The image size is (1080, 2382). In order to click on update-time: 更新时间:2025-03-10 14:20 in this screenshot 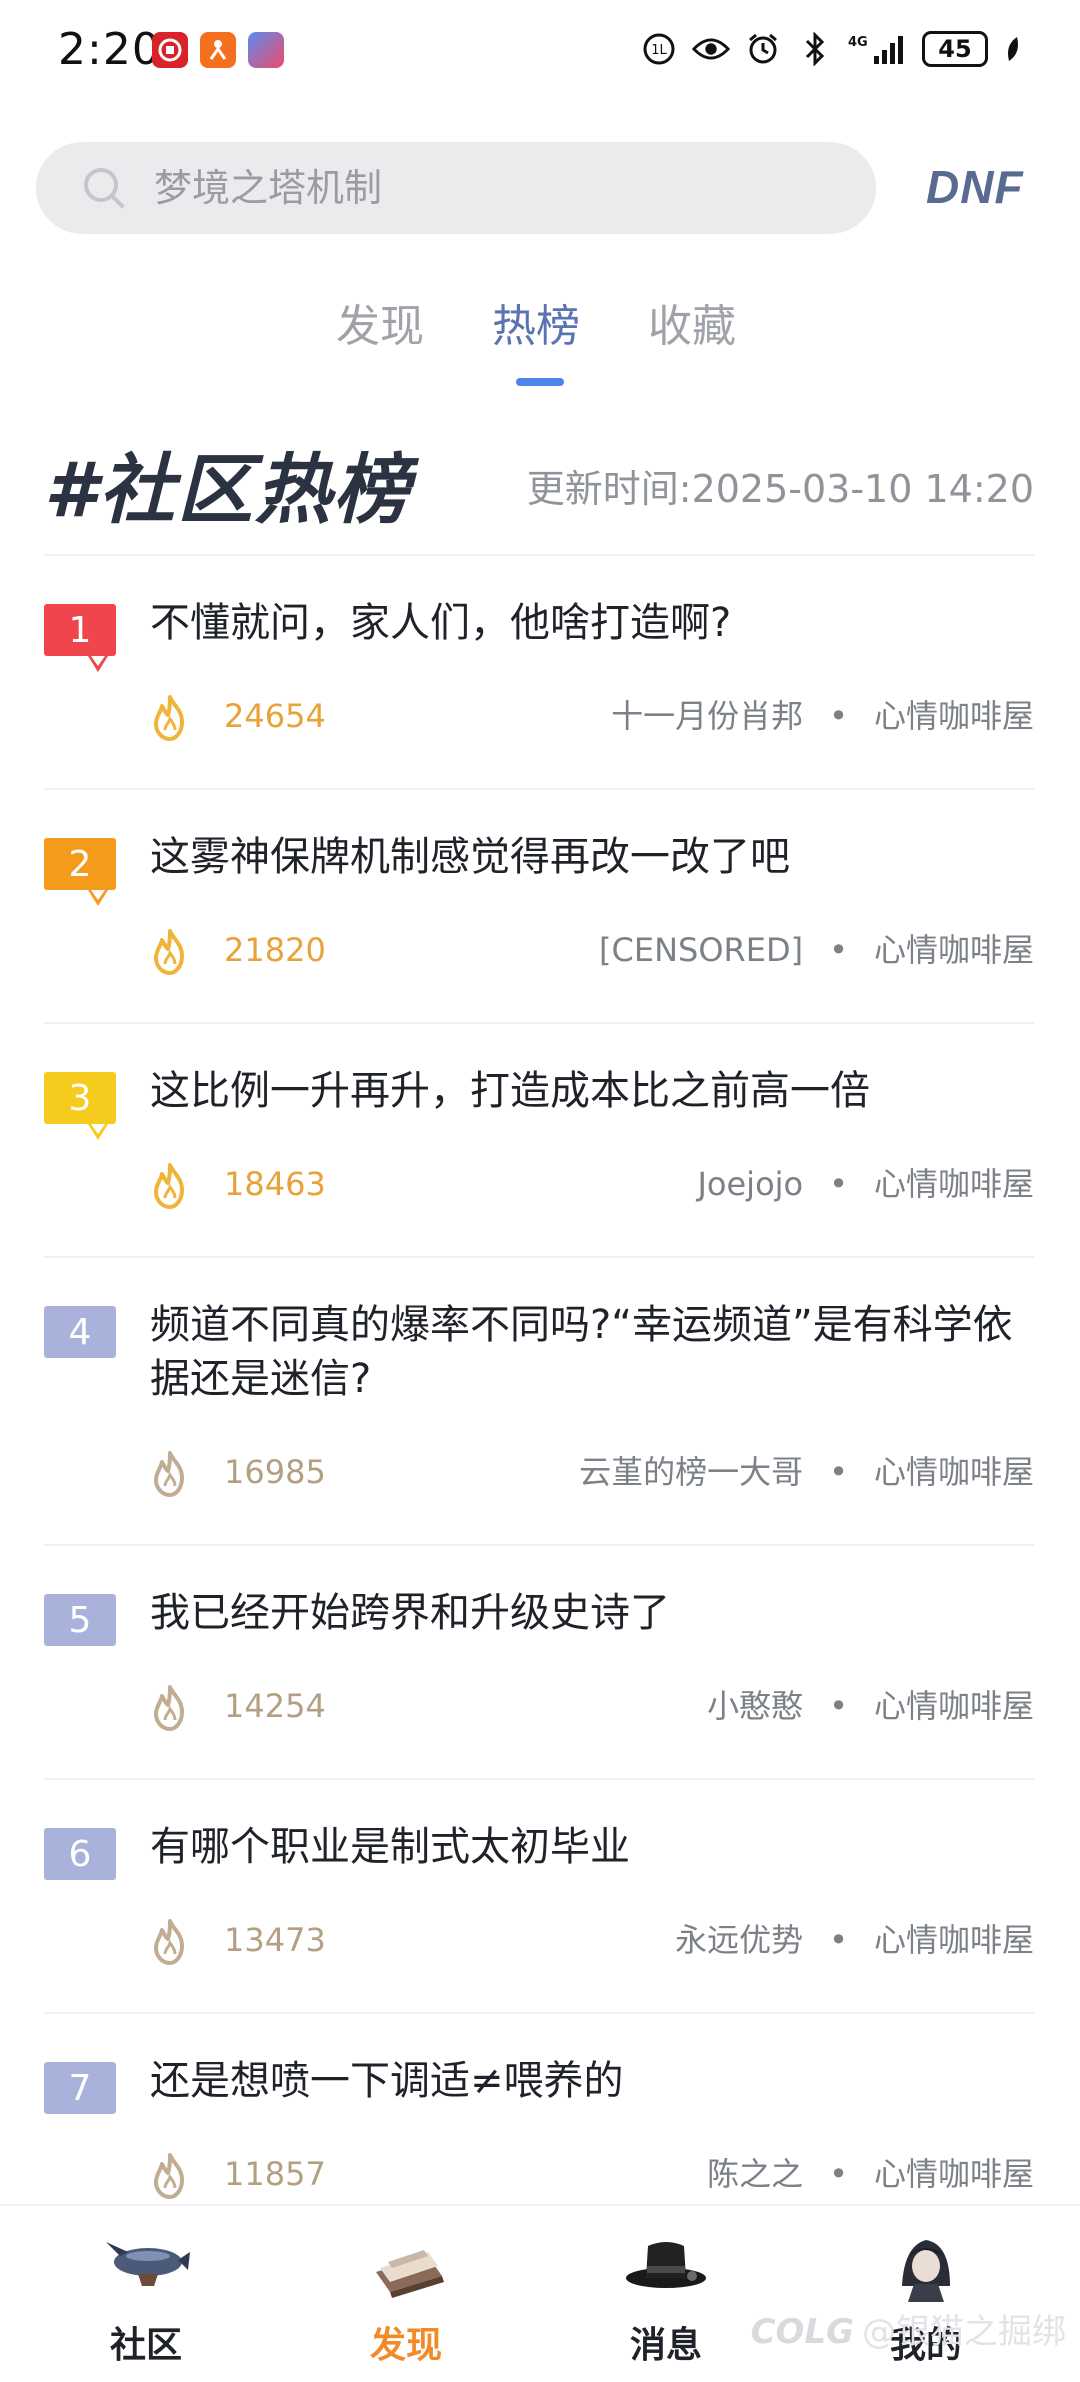, I will do `click(780, 485)`.